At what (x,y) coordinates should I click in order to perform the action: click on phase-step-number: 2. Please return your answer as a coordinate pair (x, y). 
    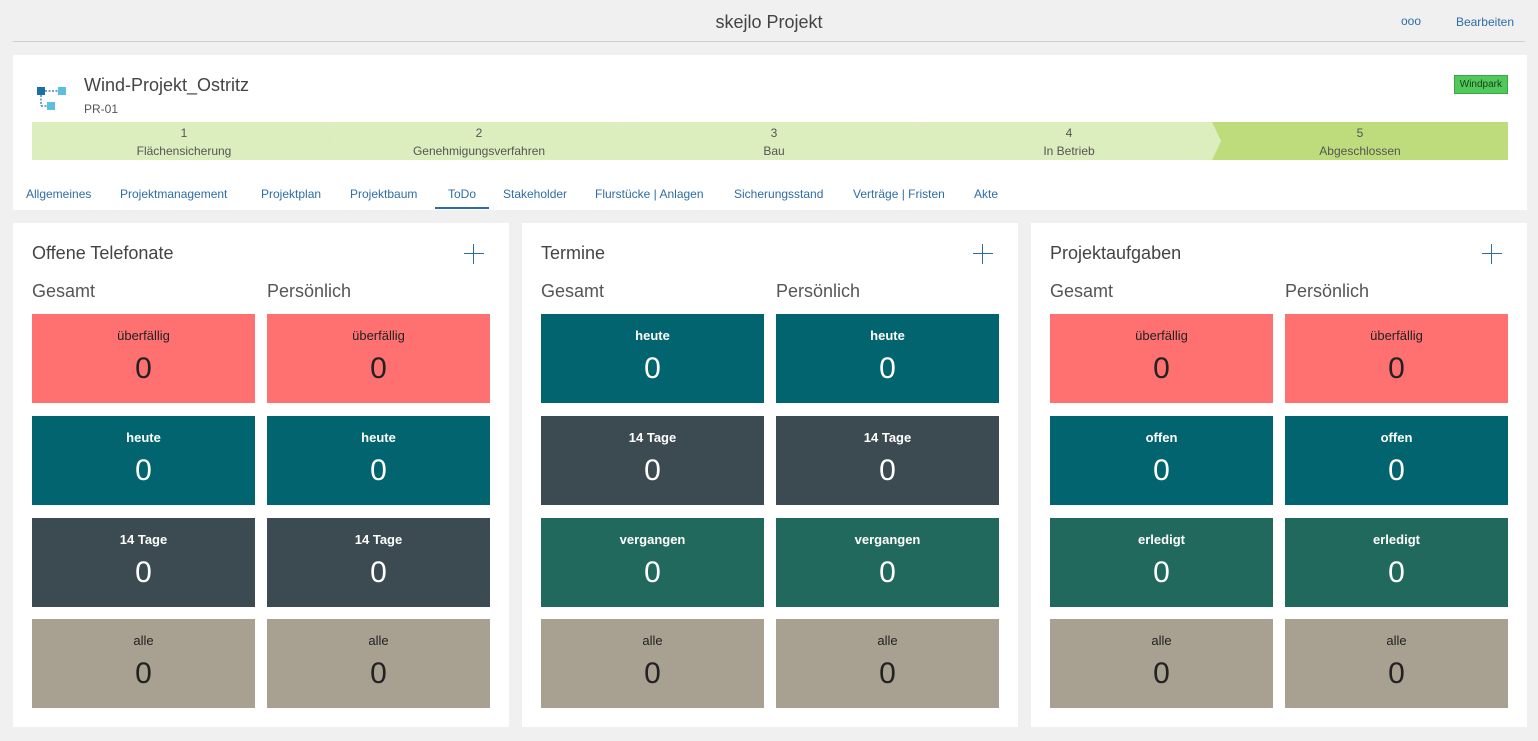
    Looking at the image, I should click on (479, 133).